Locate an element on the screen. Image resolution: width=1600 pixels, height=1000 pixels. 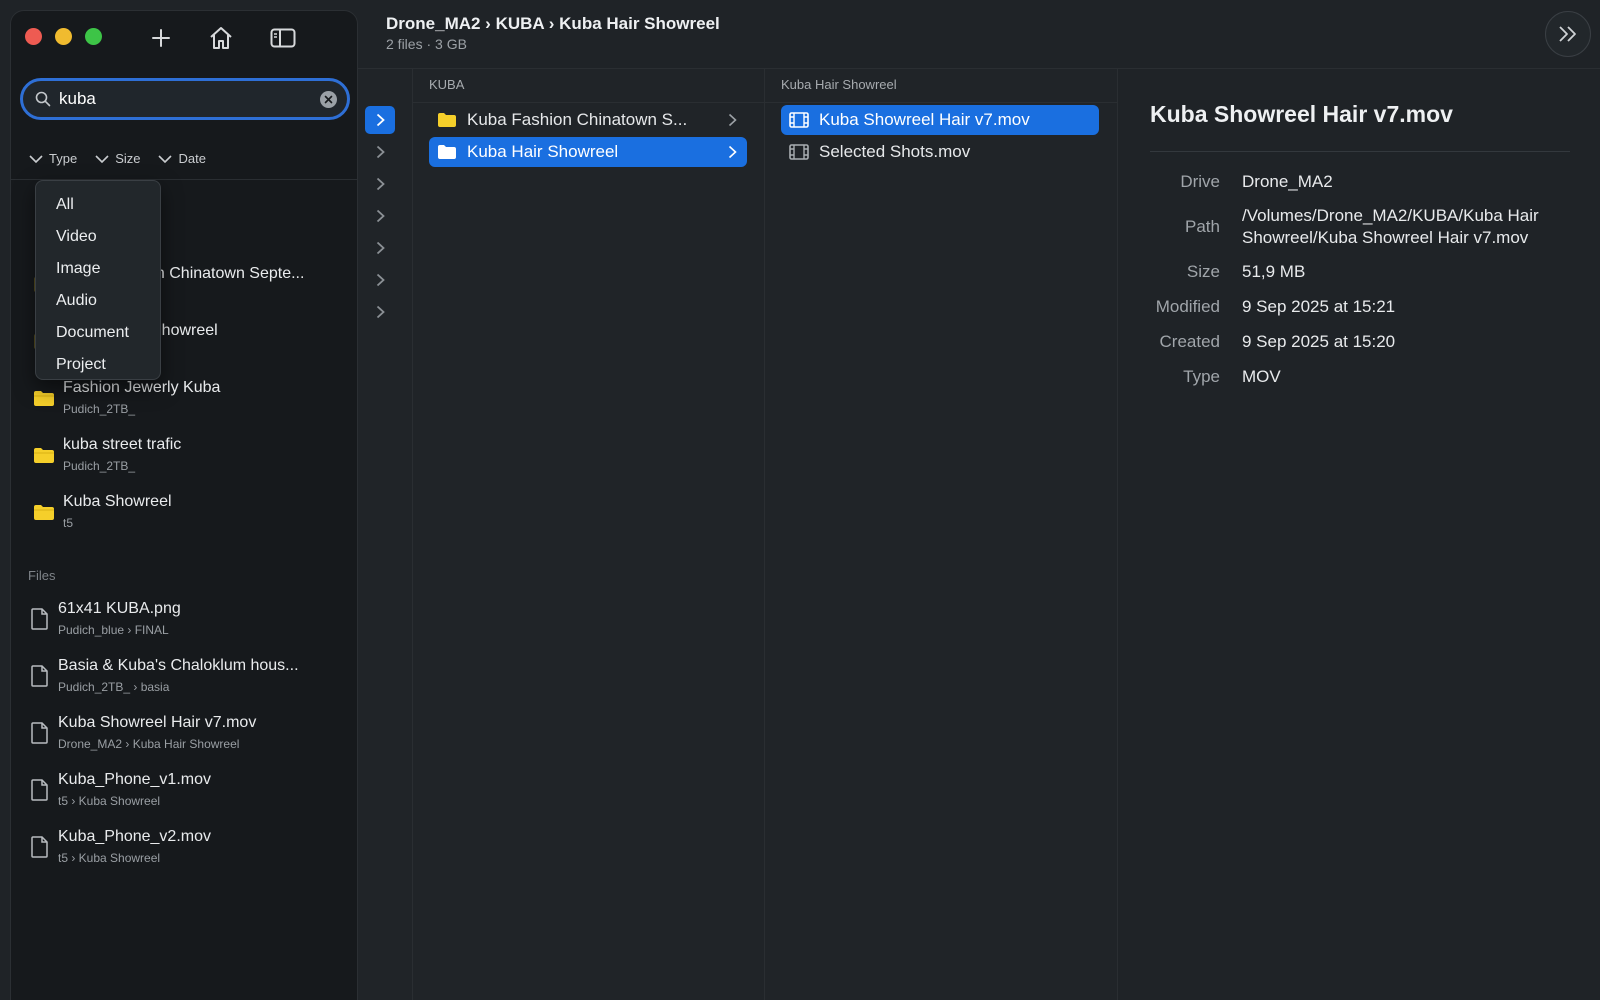
file-row: Kuba_Phone_v1.mov t5 › Kuba Showreel is located at coordinates (184, 793).